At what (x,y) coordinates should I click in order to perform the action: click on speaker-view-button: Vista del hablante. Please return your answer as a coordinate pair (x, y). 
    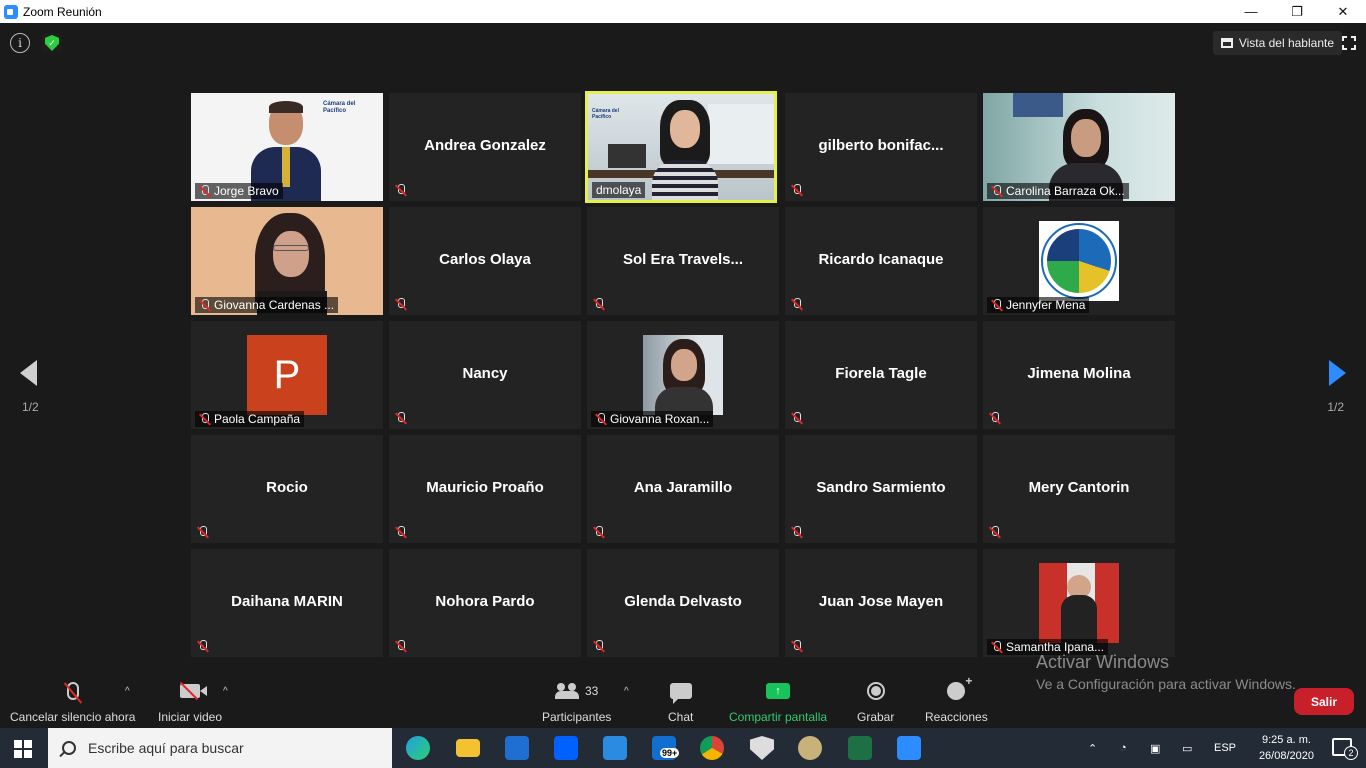
    Looking at the image, I should click on (1277, 43).